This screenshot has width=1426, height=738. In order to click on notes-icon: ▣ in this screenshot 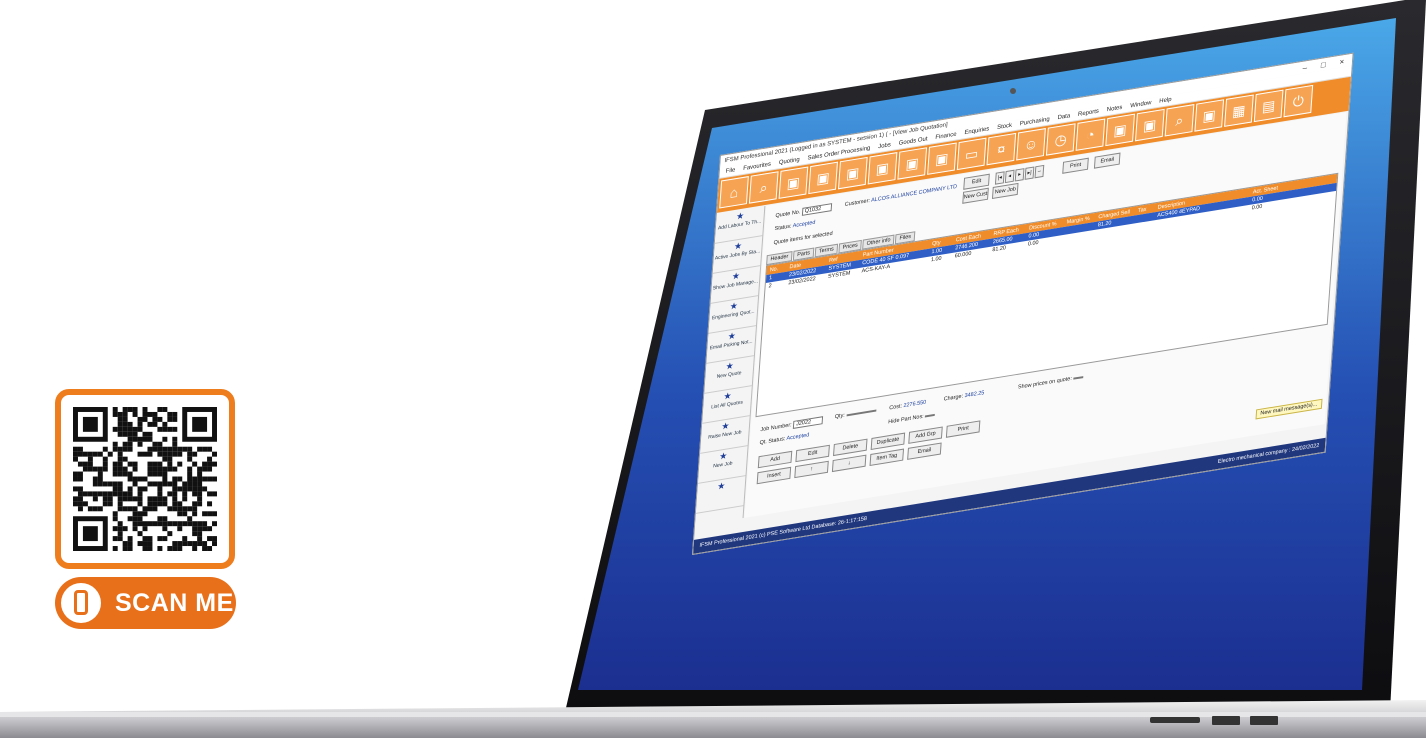, I will do `click(1209, 115)`.